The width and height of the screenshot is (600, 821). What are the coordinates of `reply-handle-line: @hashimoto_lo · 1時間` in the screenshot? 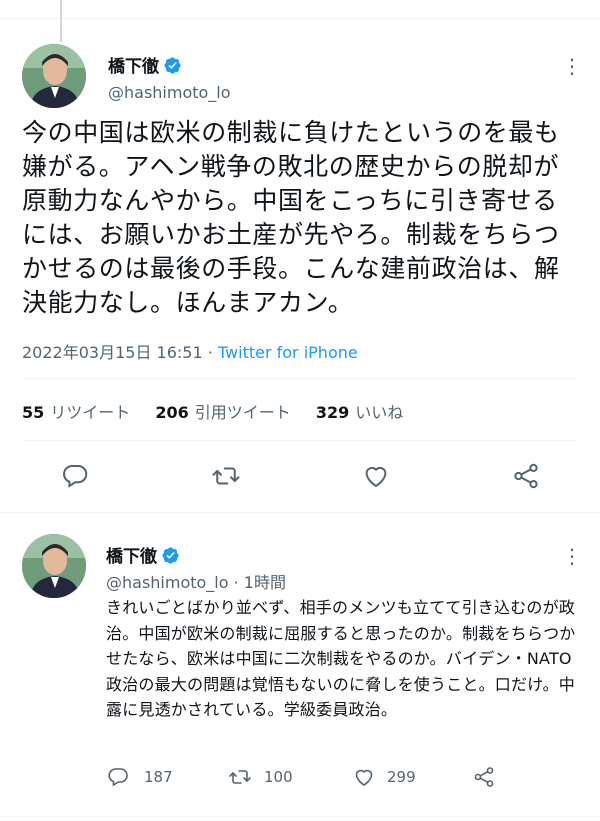 It's located at (196, 581).